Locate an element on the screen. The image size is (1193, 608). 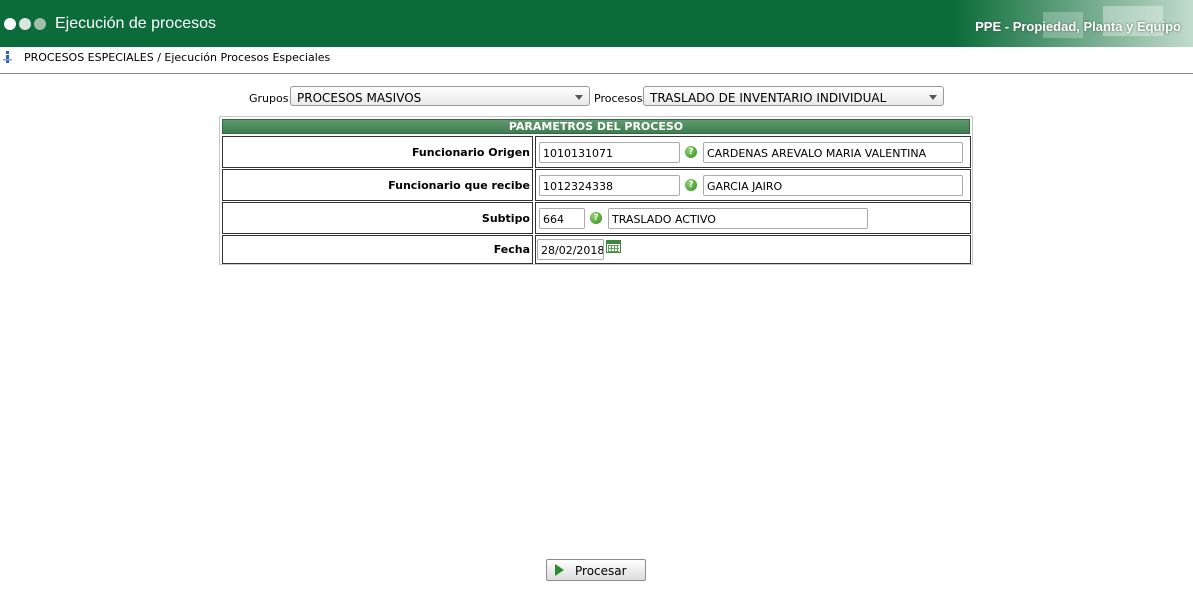
procesos-select: TRASLADO DE INVENTARIO INDIVIDUAL is located at coordinates (793, 96).